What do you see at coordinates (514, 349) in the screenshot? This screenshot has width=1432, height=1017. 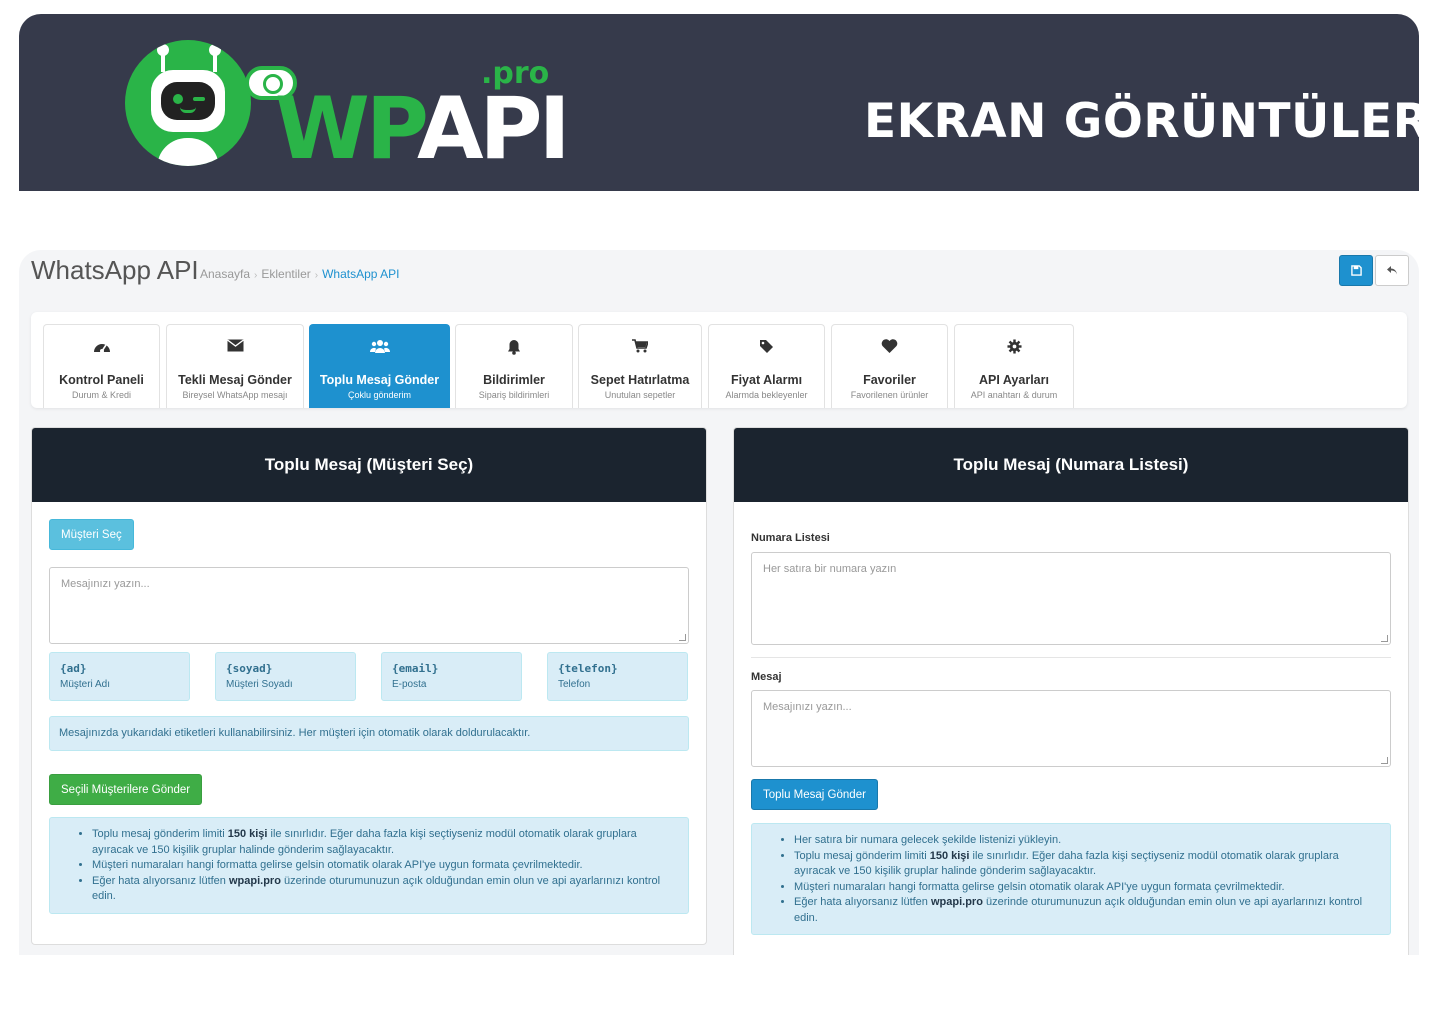 I see `bell-icon` at bounding box center [514, 349].